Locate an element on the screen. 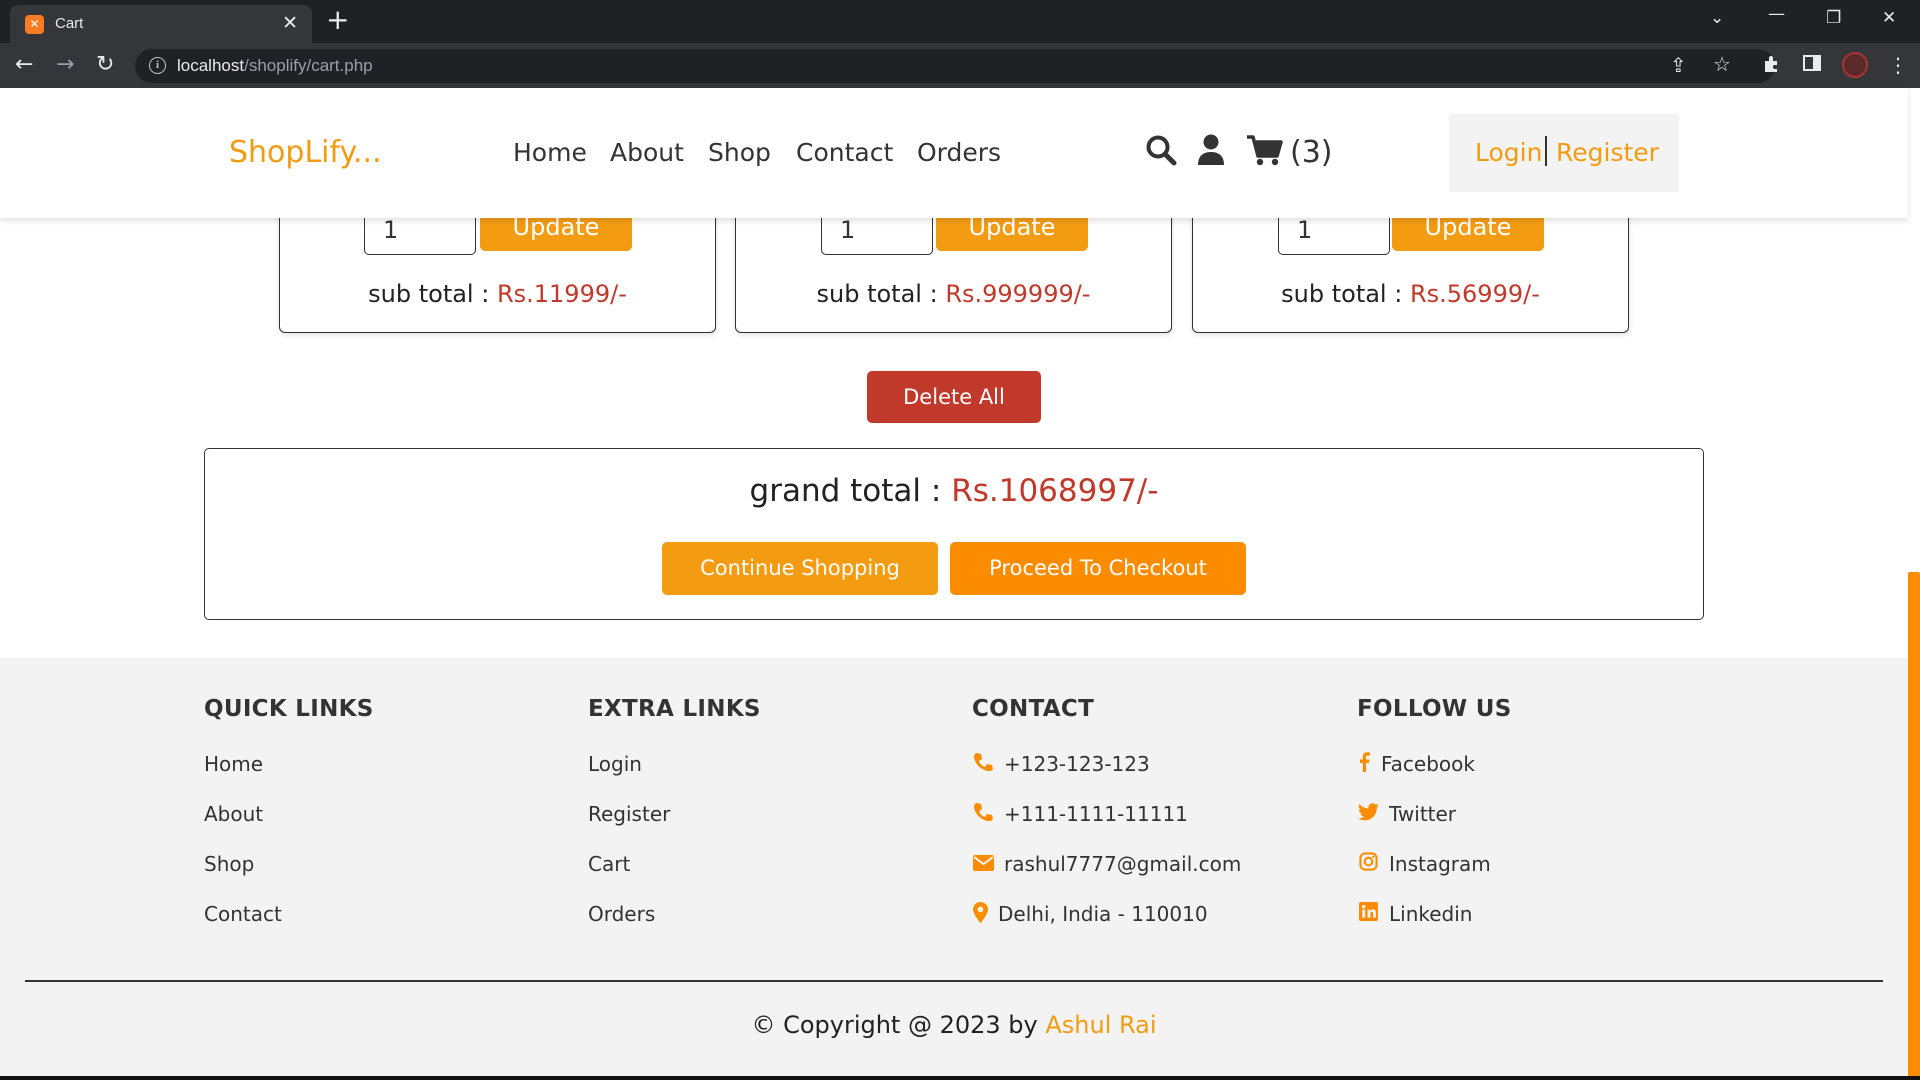  footer-link-orders: Orders is located at coordinates (768, 927).